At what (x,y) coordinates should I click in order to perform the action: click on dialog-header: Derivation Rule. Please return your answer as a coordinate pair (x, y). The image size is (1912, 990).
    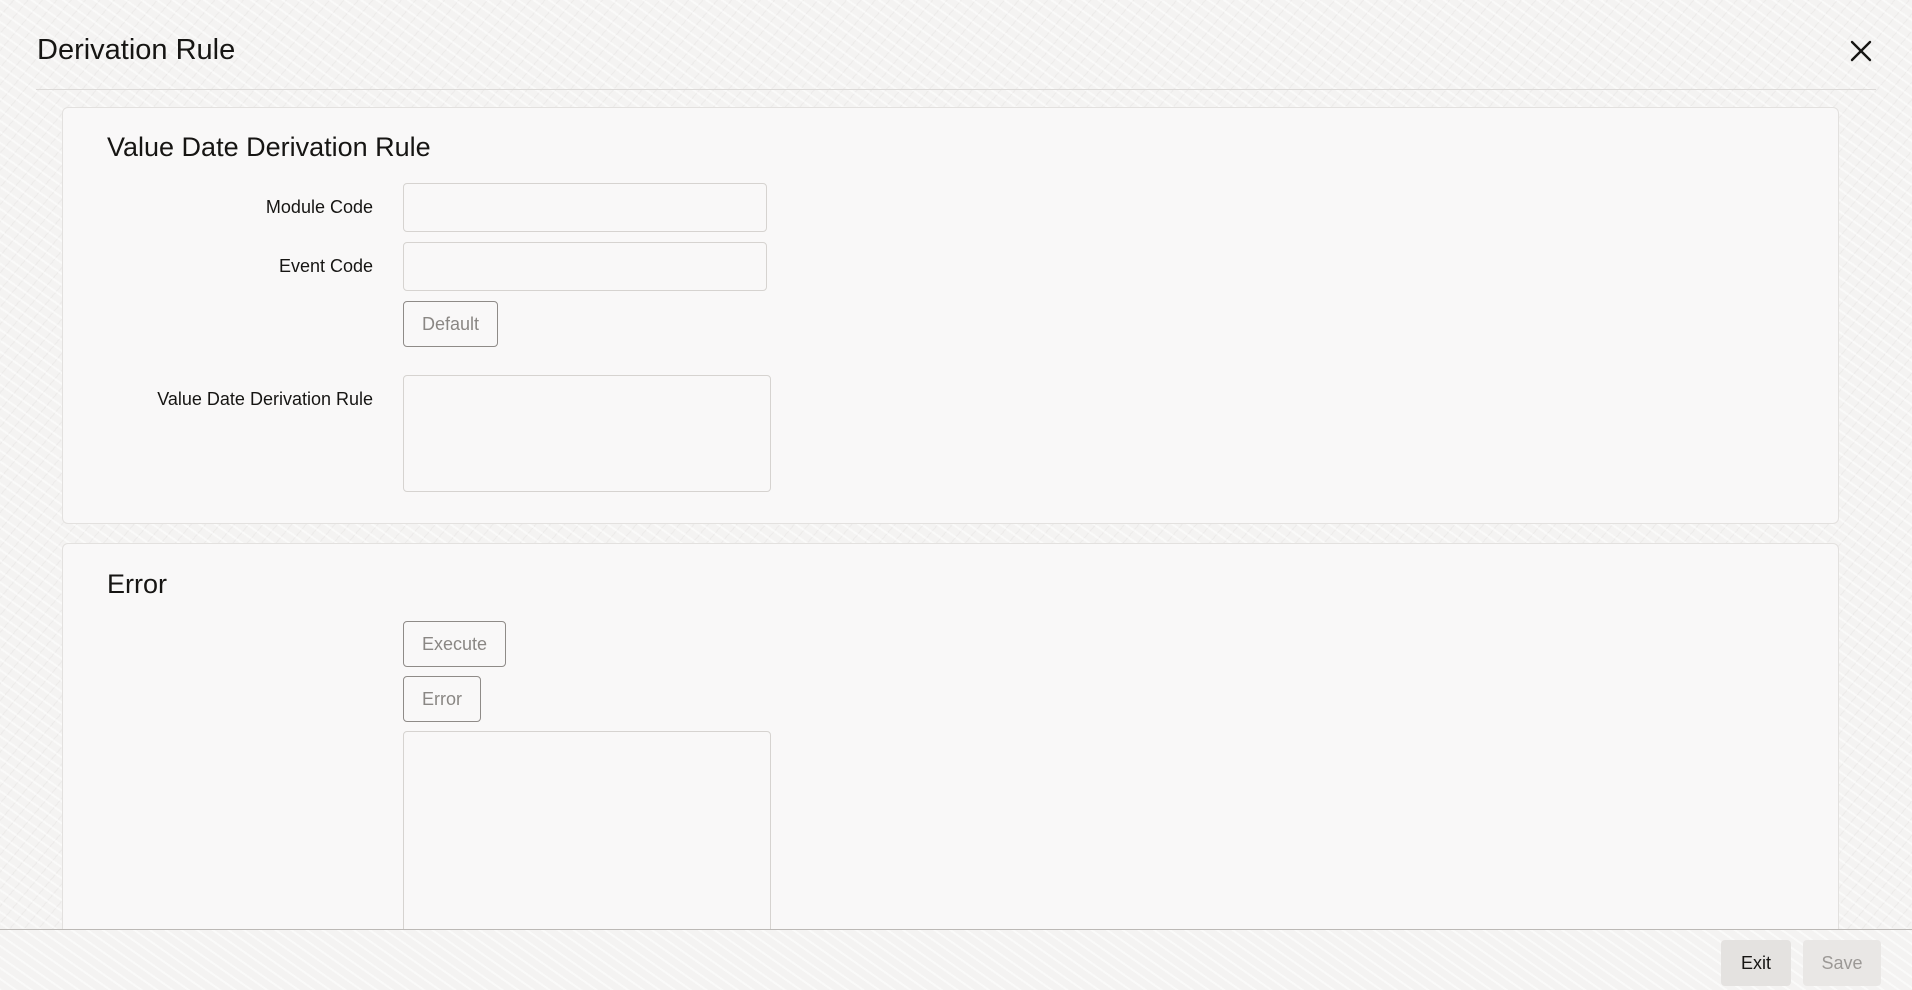
    Looking at the image, I should click on (956, 45).